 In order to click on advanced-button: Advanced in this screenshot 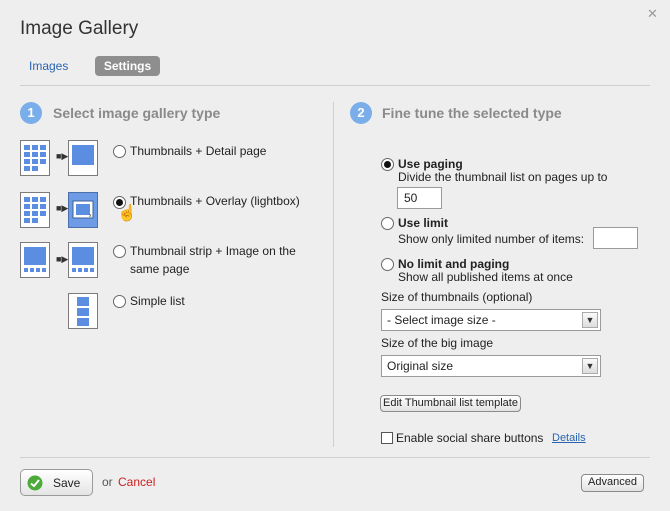, I will do `click(612, 483)`.